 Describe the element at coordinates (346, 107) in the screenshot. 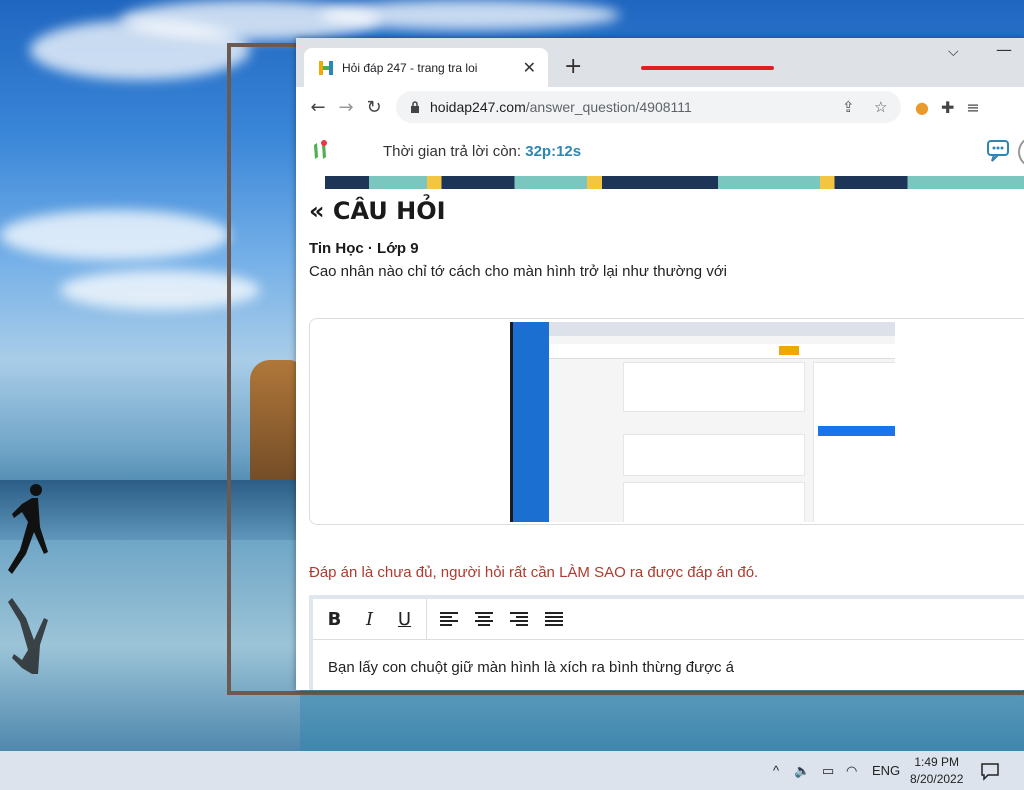

I see `forward-button: →` at that location.